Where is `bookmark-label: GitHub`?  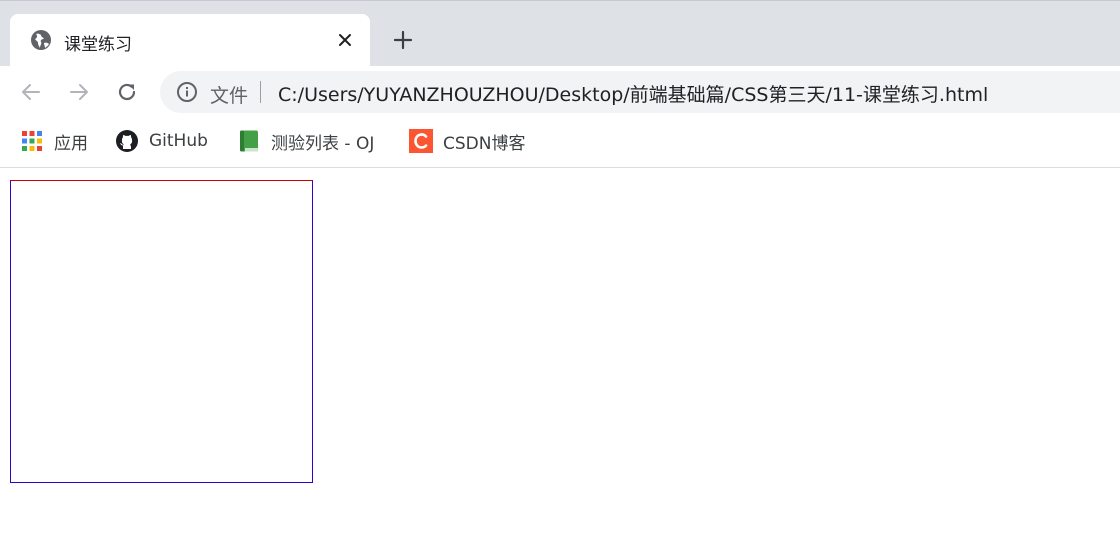 bookmark-label: GitHub is located at coordinates (178, 141).